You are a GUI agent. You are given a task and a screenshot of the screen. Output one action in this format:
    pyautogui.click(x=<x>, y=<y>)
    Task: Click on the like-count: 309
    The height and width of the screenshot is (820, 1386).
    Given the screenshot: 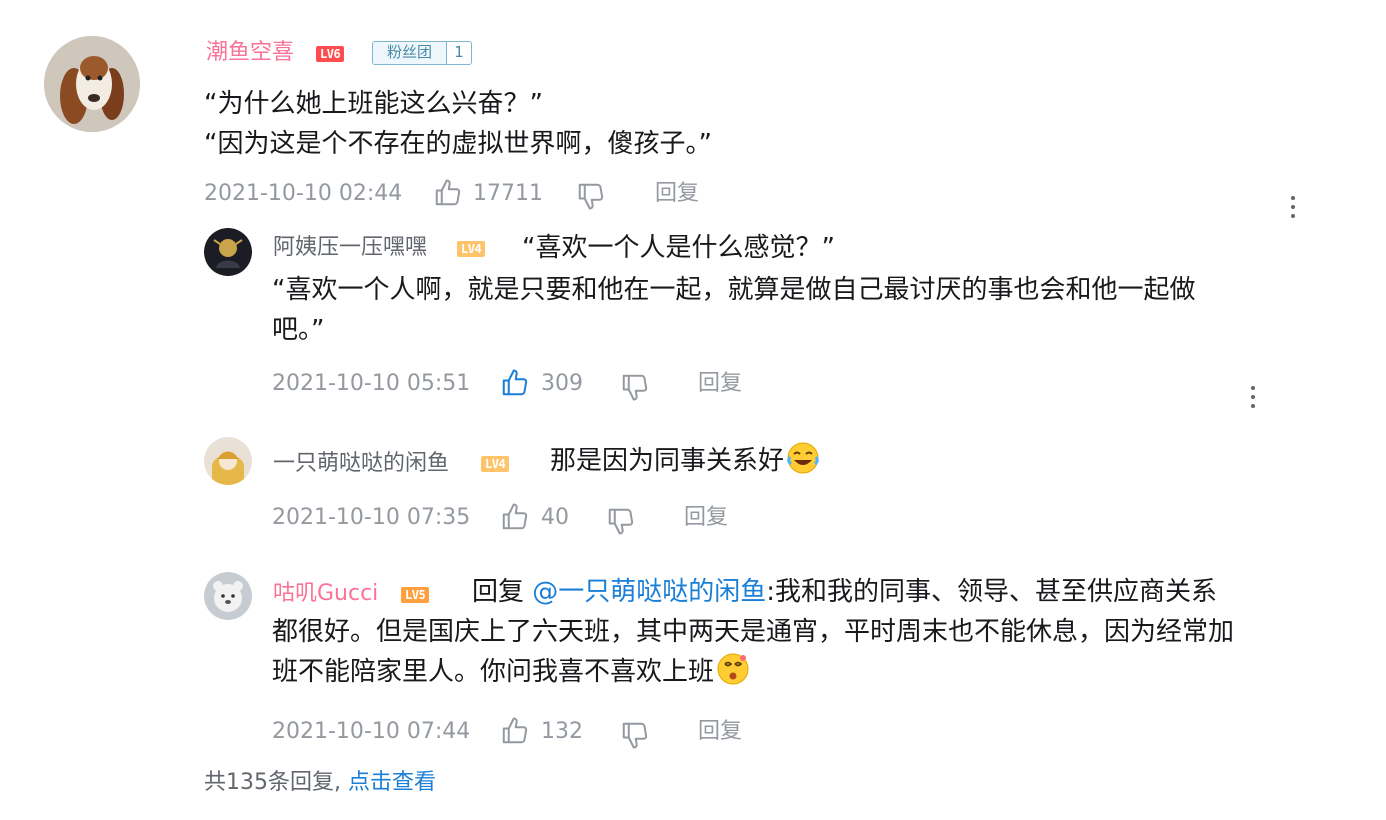 What is the action you would take?
    pyautogui.click(x=562, y=383)
    